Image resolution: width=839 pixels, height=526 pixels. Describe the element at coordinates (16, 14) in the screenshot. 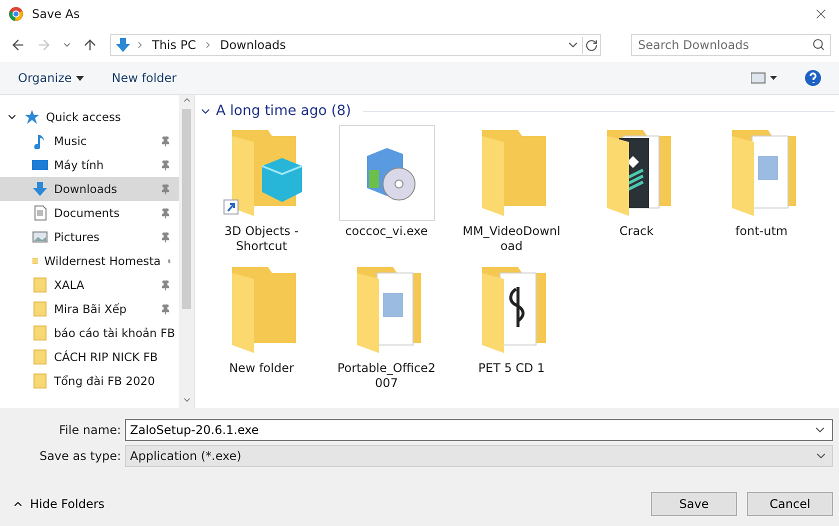

I see `app-icon` at that location.